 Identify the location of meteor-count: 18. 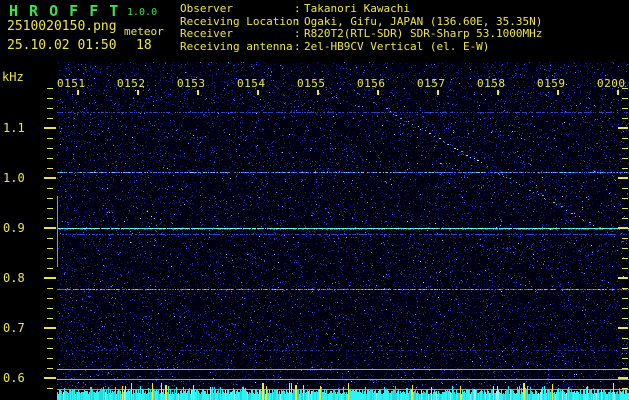
(144, 45).